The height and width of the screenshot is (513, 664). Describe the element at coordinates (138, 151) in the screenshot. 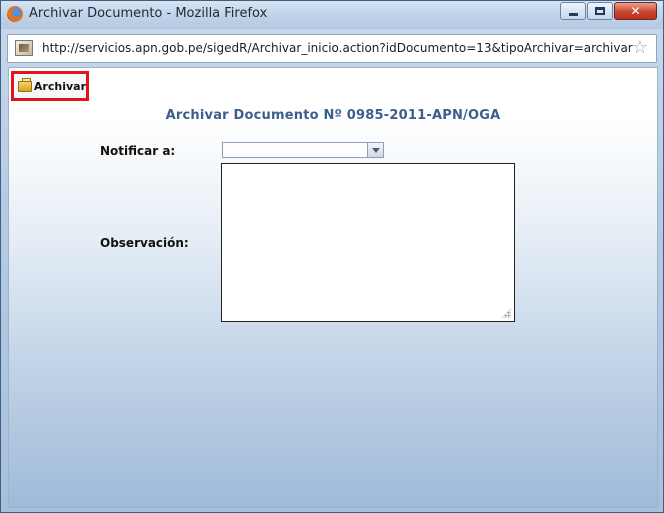

I see `notify-label: Notificar a:` at that location.